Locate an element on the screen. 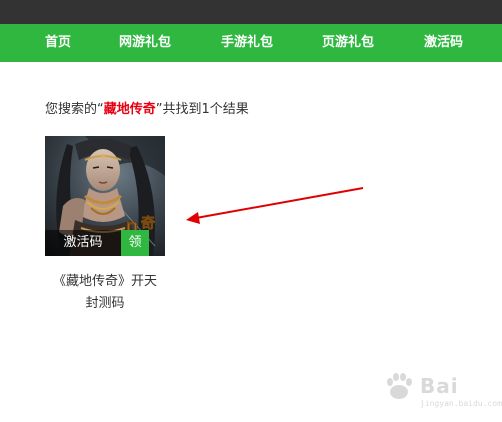  nav-online-game-gifts: 网游礼包 is located at coordinates (145, 43).